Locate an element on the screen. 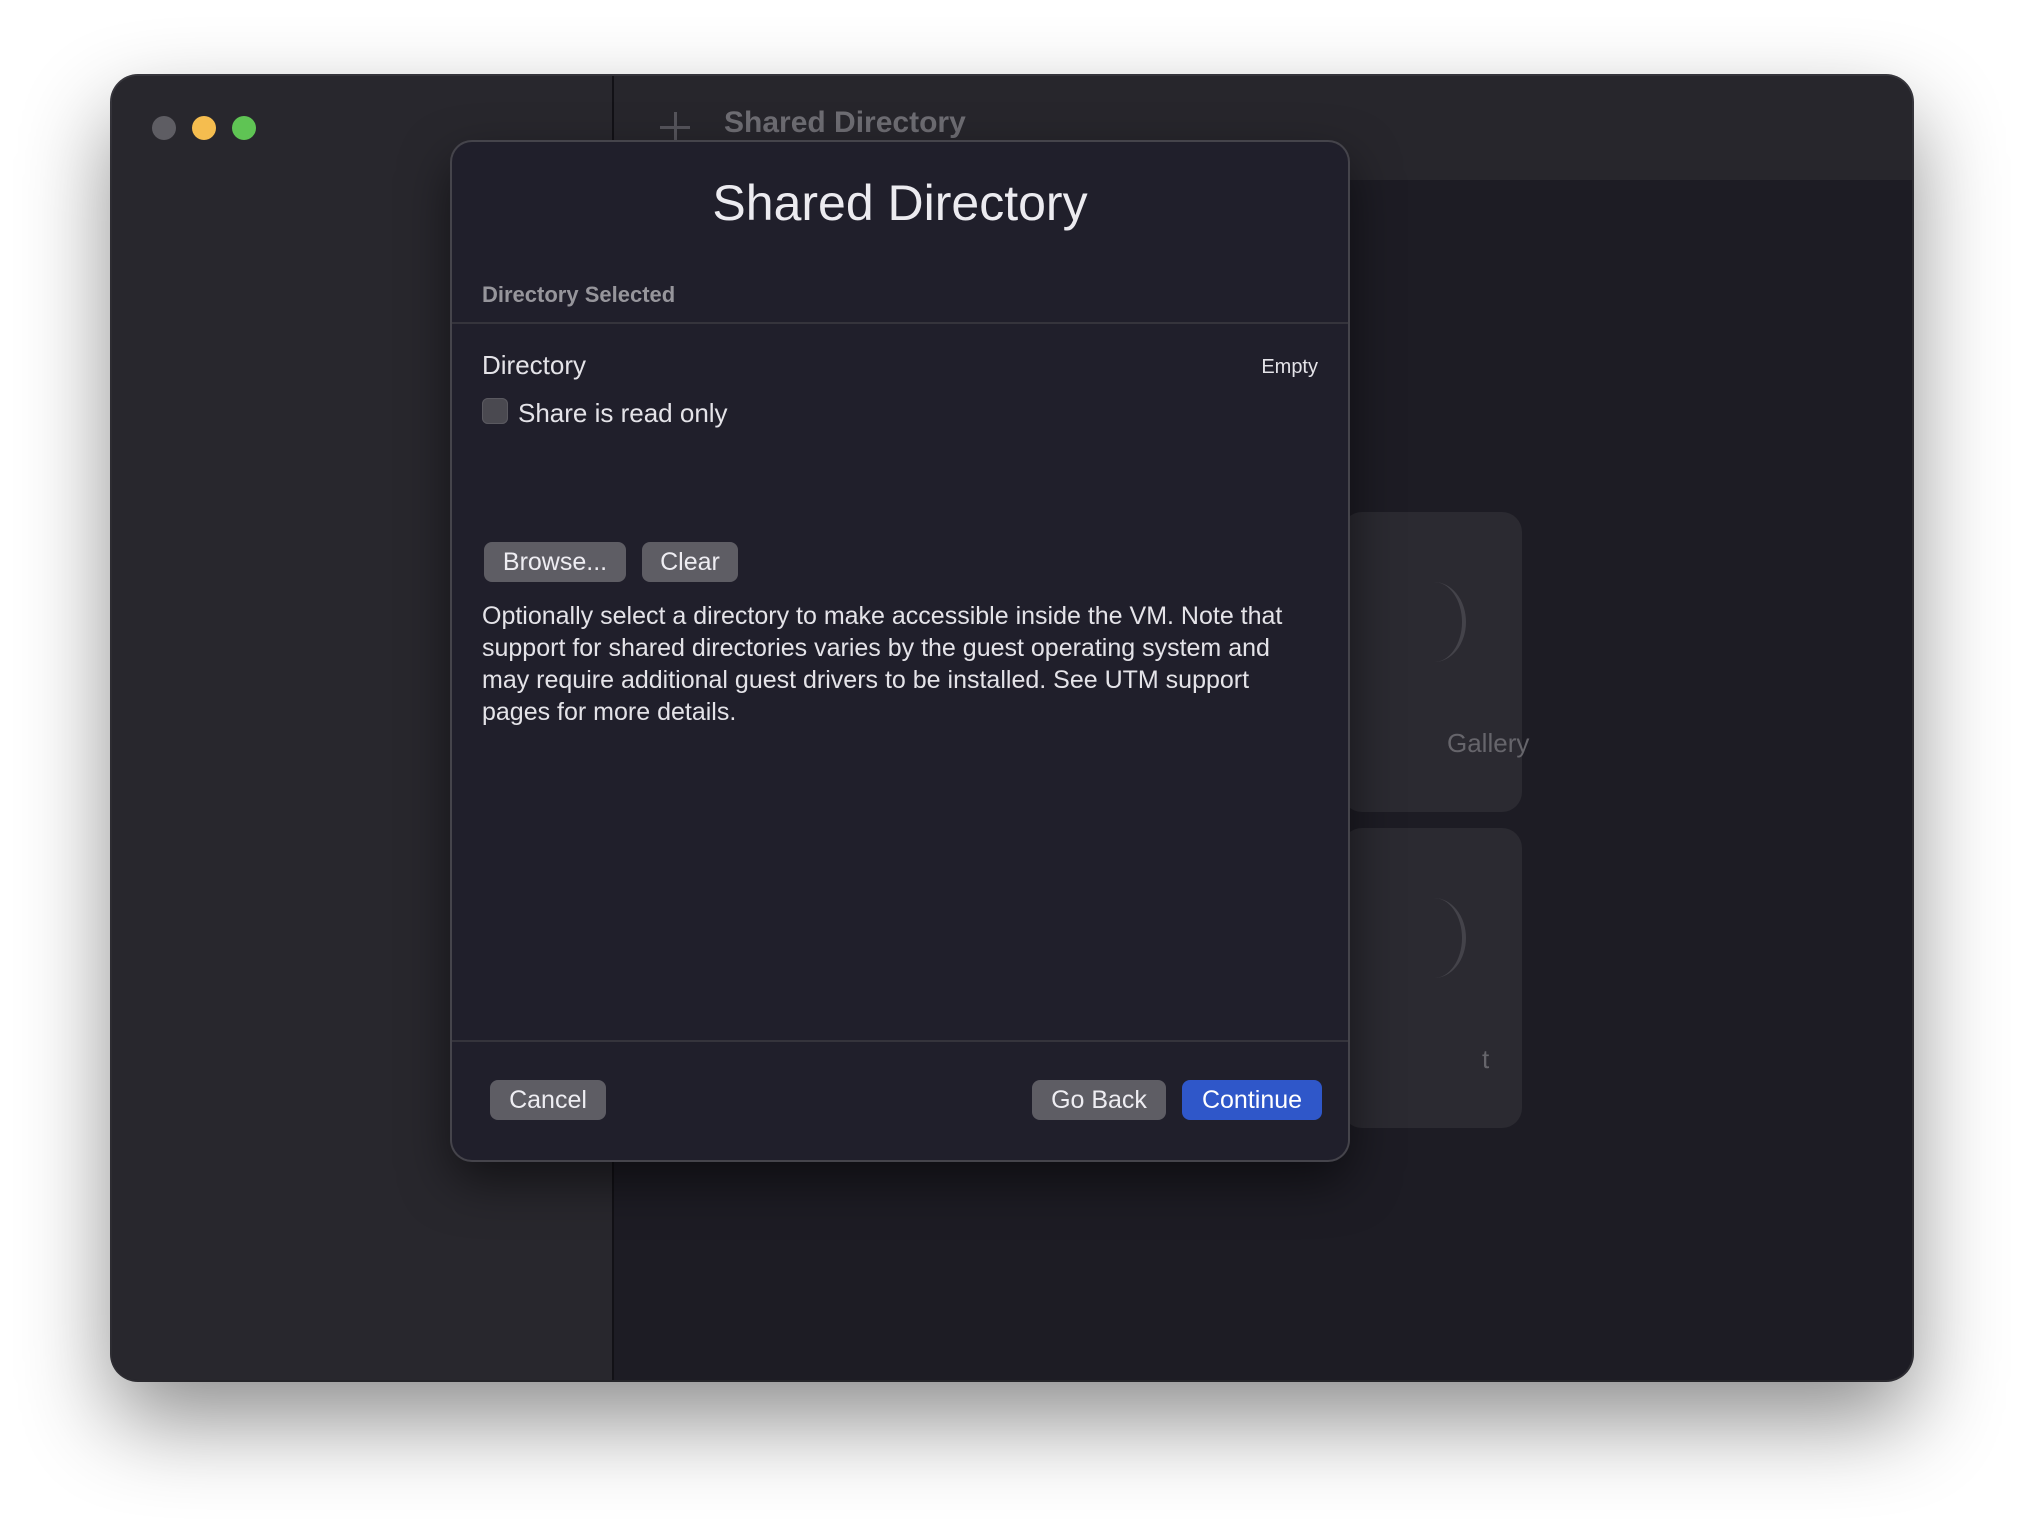 Image resolution: width=2024 pixels, height=1528 pixels. background-card-label: t is located at coordinates (1486, 1059).